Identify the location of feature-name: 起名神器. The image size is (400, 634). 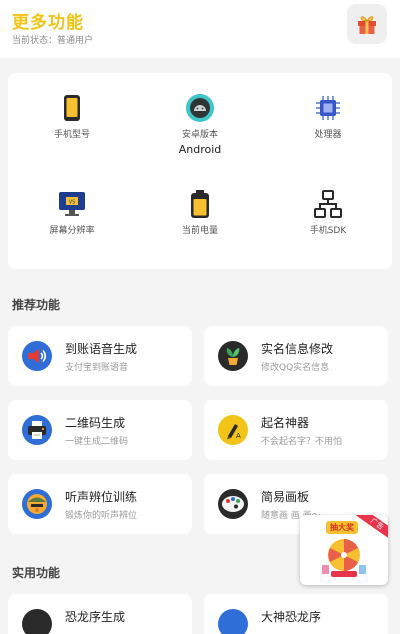
(285, 423).